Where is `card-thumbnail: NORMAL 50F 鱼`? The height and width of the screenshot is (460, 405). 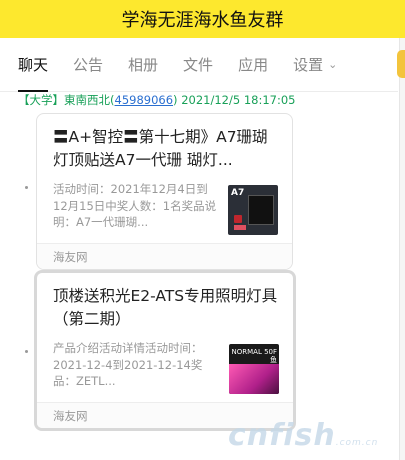
card-thumbnail: NORMAL 50F 鱼 is located at coordinates (254, 369).